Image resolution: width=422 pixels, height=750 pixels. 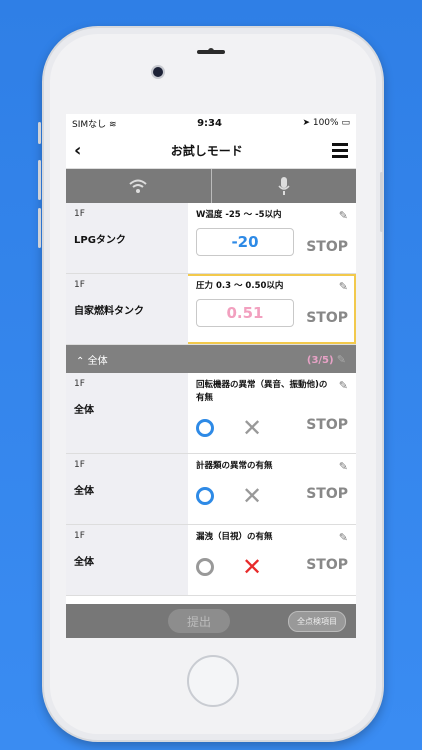 I want to click on row-check-area: 計器類の異常の有無 ✎ ✕ STOP, so click(x=272, y=489).